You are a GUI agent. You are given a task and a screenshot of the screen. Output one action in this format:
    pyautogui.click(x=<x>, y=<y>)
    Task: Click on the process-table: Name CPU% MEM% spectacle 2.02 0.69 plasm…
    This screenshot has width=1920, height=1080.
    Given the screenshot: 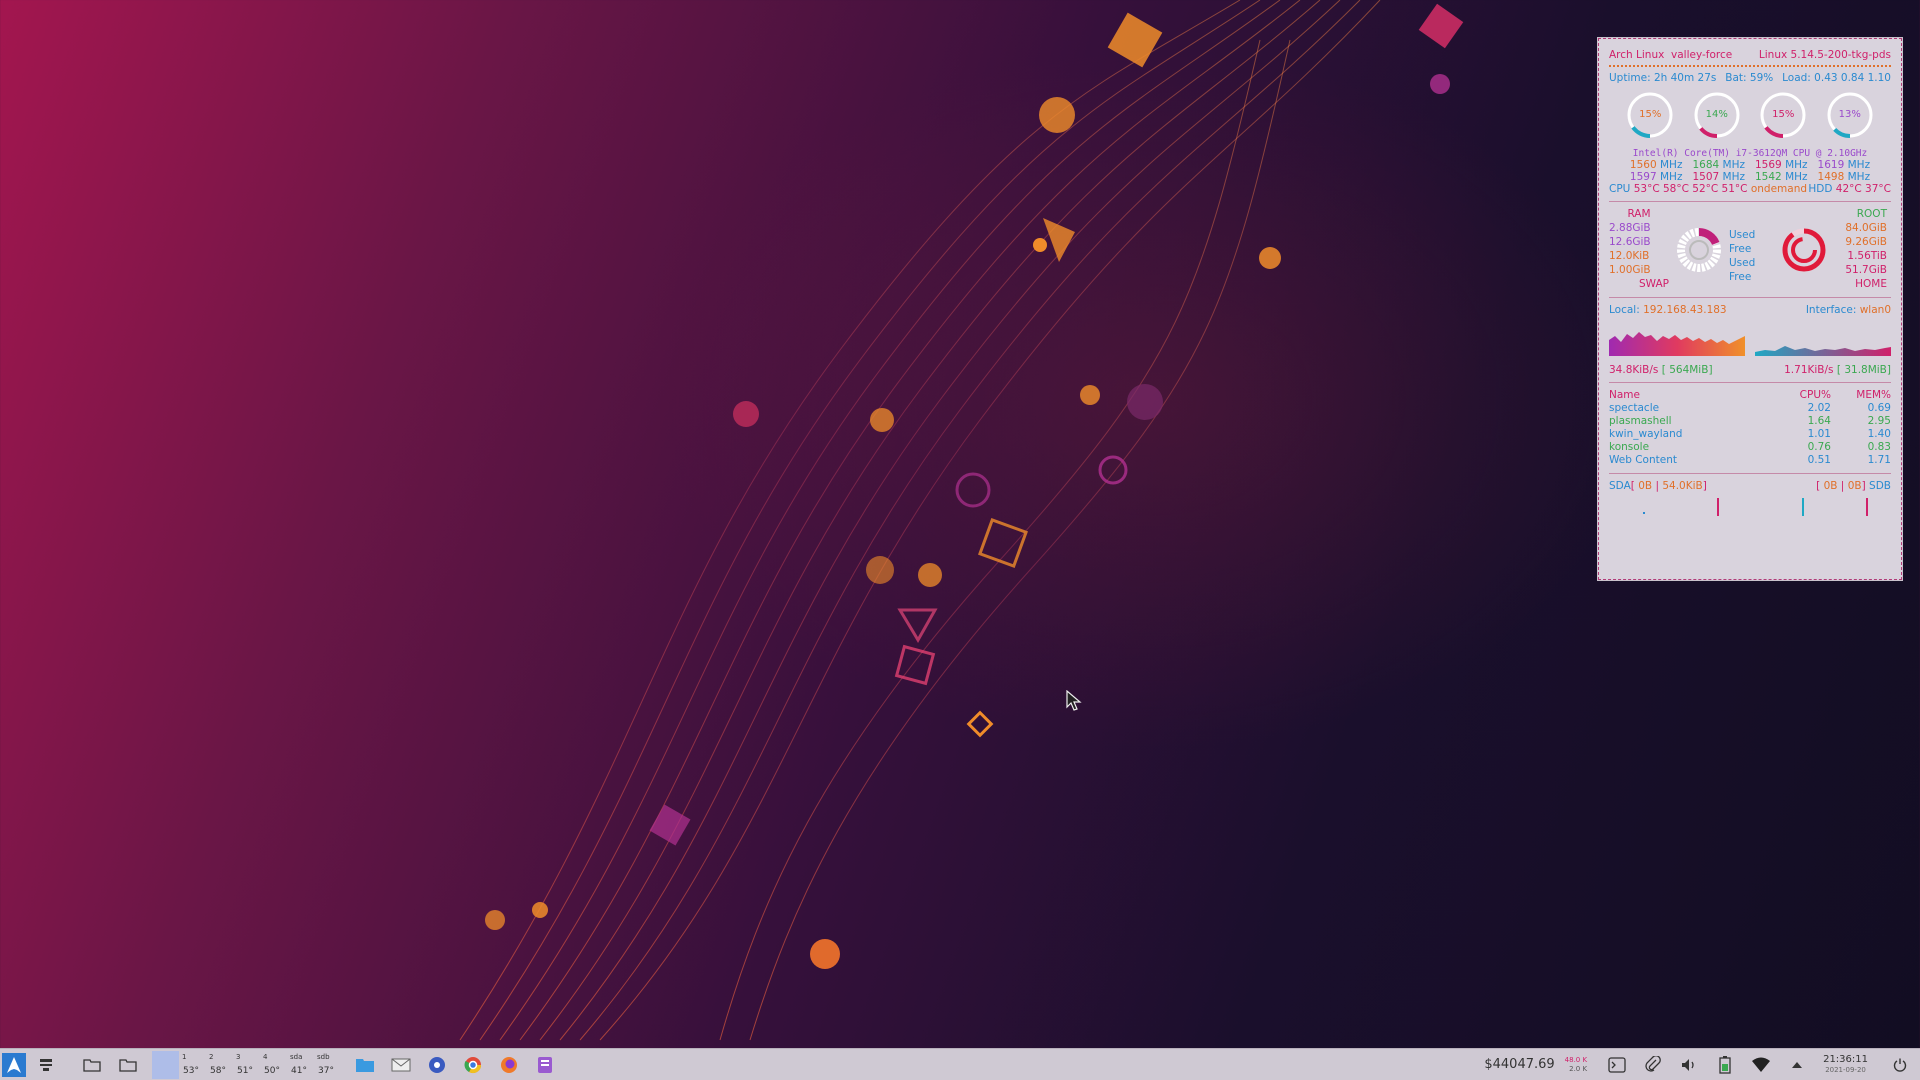 What is the action you would take?
    pyautogui.click(x=1750, y=428)
    